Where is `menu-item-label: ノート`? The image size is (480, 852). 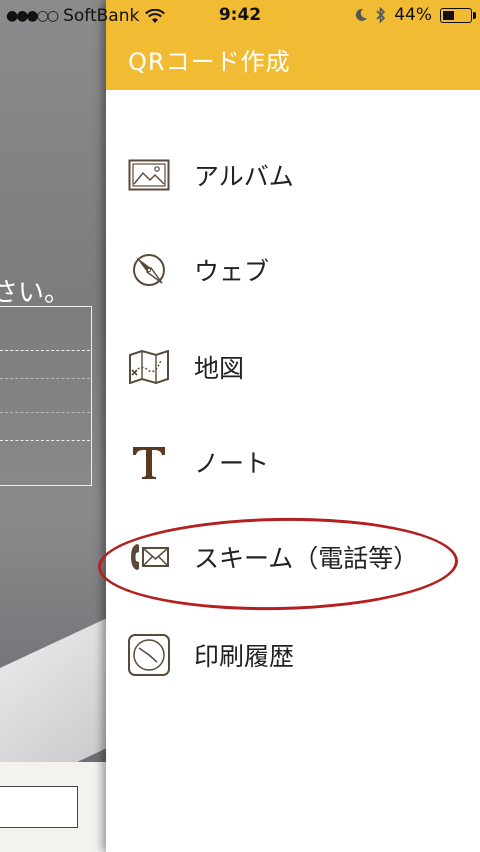
menu-item-label: ノート is located at coordinates (232, 463).